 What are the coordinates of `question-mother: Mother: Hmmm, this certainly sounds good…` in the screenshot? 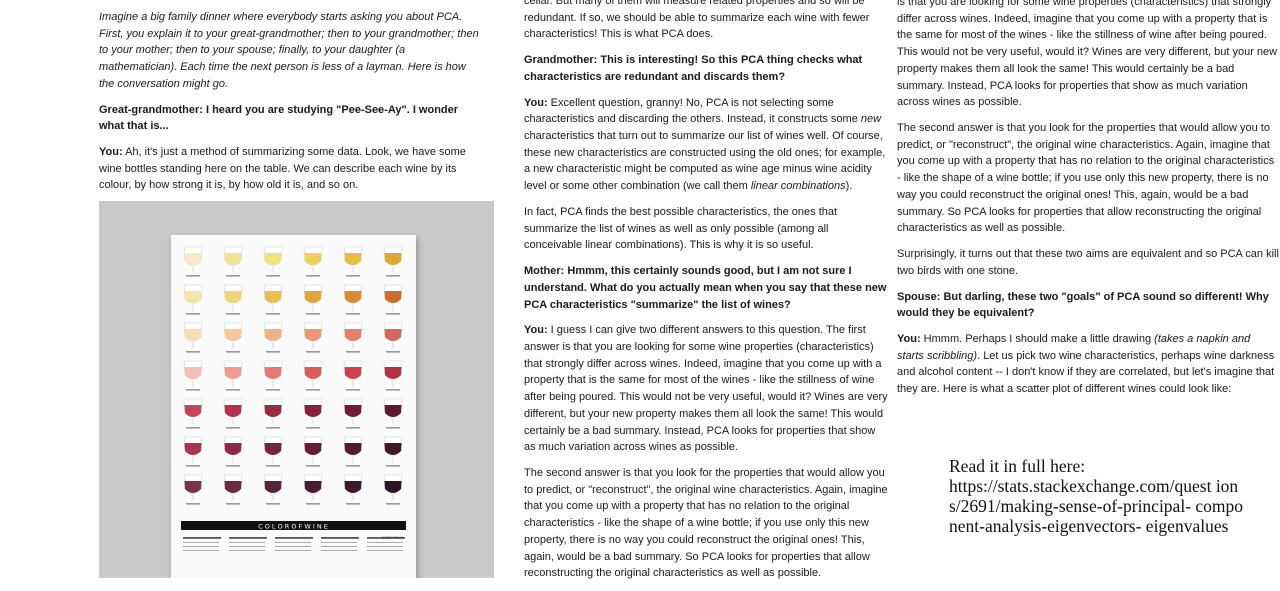 It's located at (705, 288).